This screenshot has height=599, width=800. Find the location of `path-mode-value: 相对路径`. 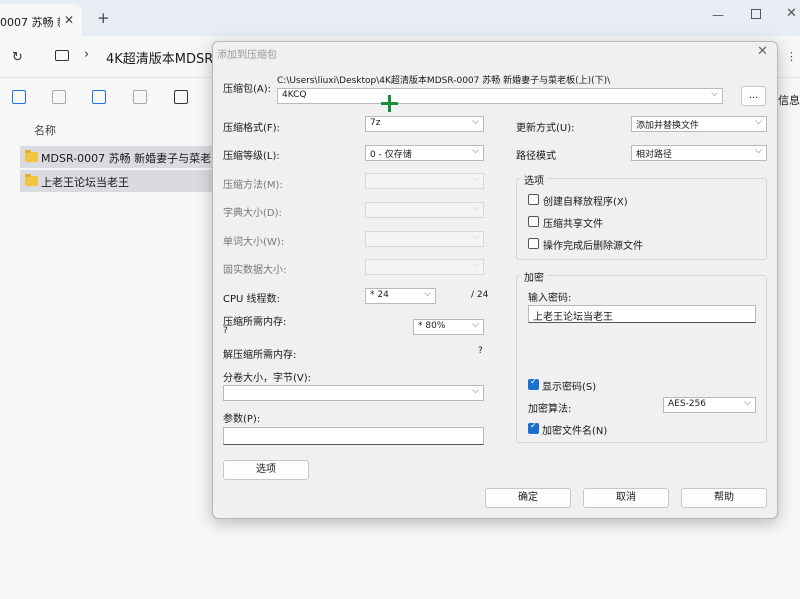

path-mode-value: 相对路径 is located at coordinates (654, 155).